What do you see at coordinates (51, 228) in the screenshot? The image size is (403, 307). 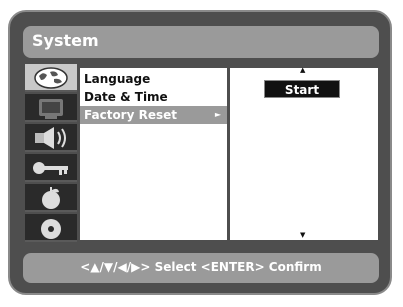 I see `tab-disc` at bounding box center [51, 228].